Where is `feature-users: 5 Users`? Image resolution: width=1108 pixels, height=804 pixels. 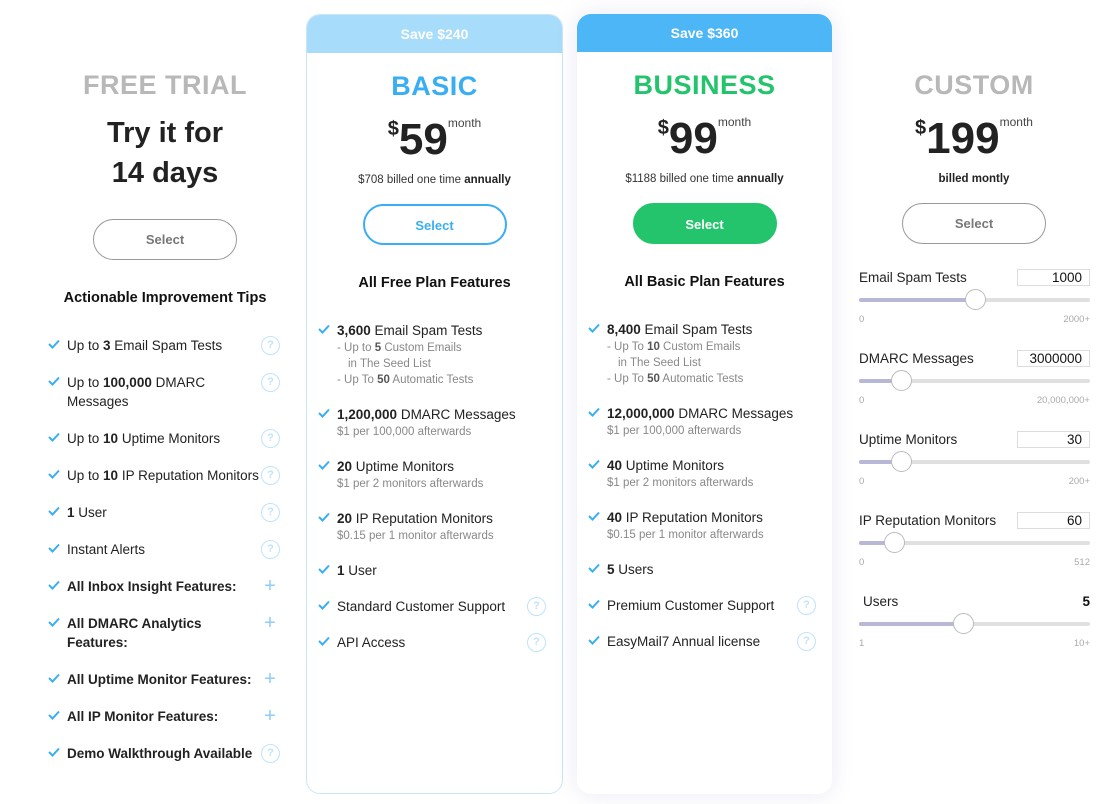 feature-users: 5 Users is located at coordinates (704, 569).